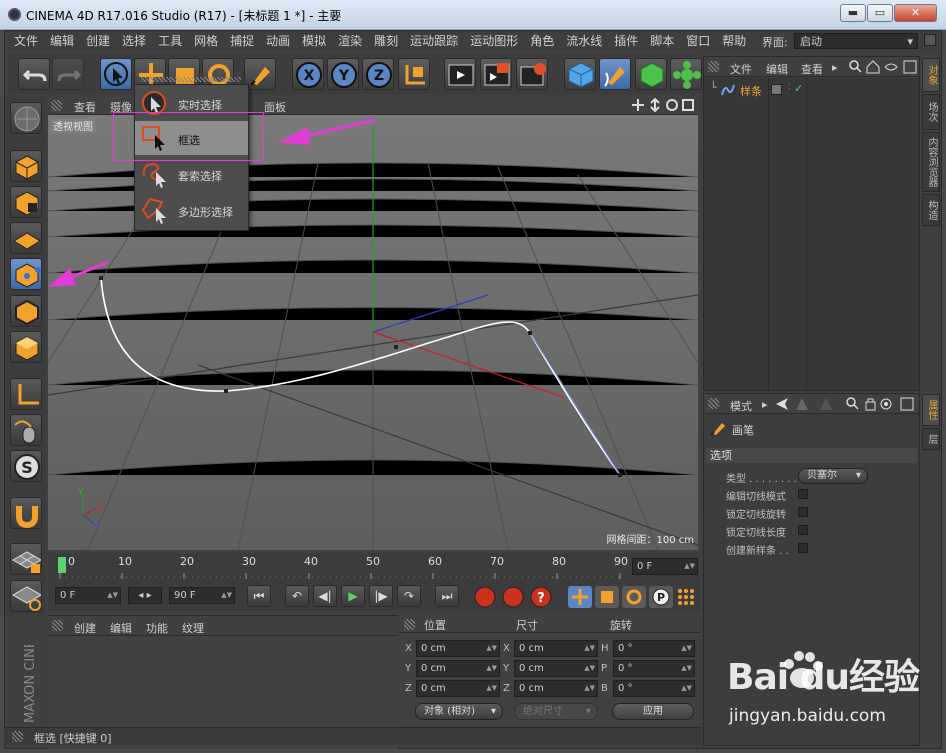  Describe the element at coordinates (206, 41) in the screenshot. I see `menu-mesh: 网格` at that location.